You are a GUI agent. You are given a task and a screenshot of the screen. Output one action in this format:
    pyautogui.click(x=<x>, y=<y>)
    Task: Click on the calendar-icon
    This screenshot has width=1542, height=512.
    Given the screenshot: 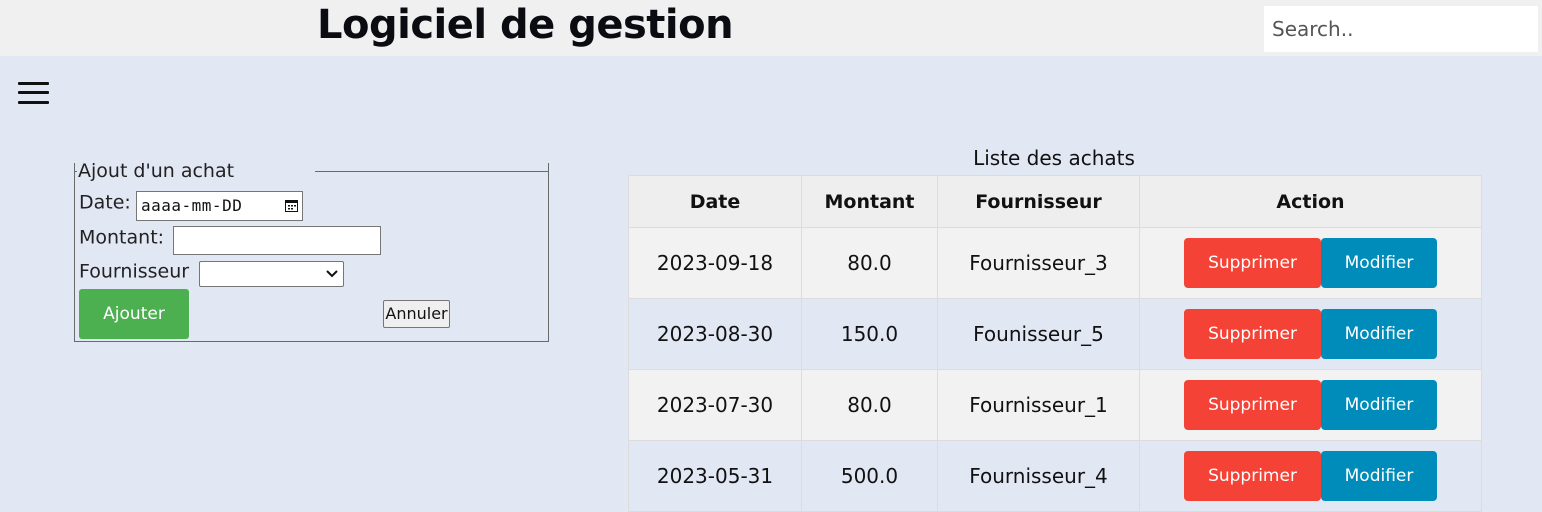 What is the action you would take?
    pyautogui.click(x=291, y=205)
    